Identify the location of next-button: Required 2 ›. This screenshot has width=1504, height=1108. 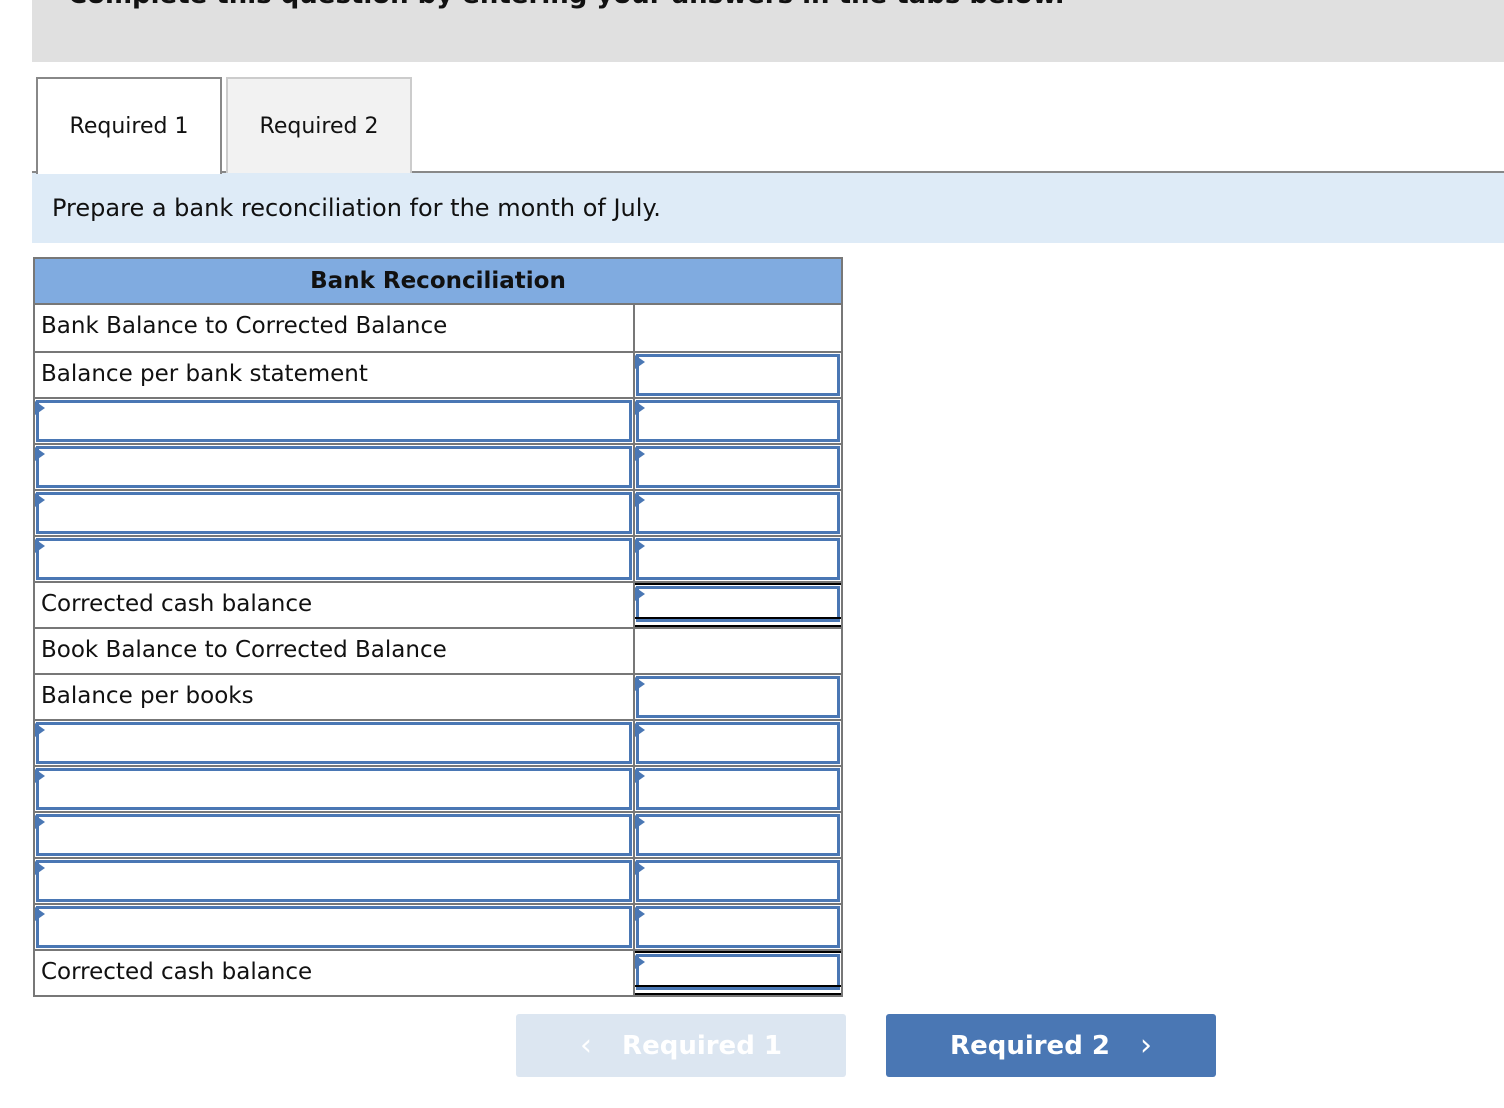
(1051, 1045).